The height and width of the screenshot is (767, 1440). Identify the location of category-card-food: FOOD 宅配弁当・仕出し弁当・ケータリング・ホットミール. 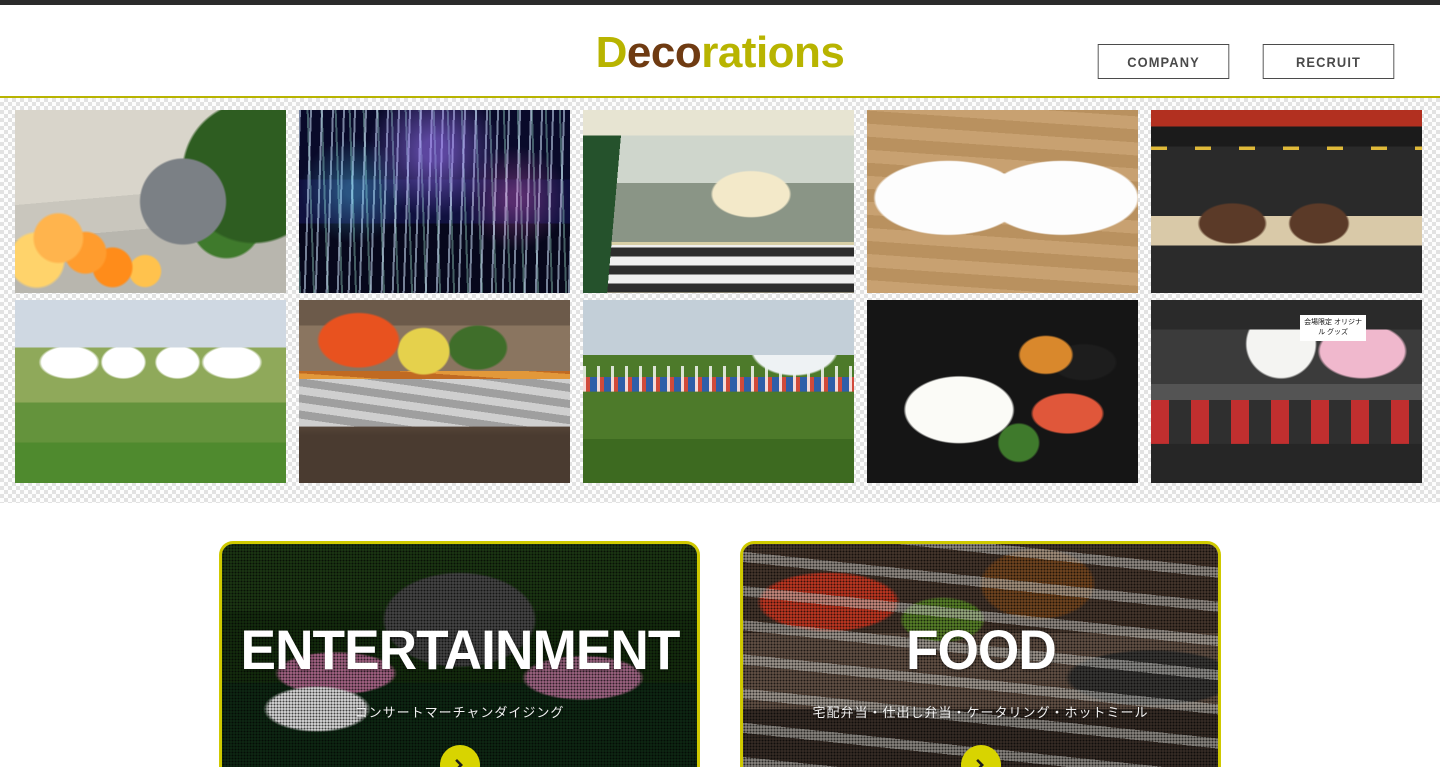
(980, 654).